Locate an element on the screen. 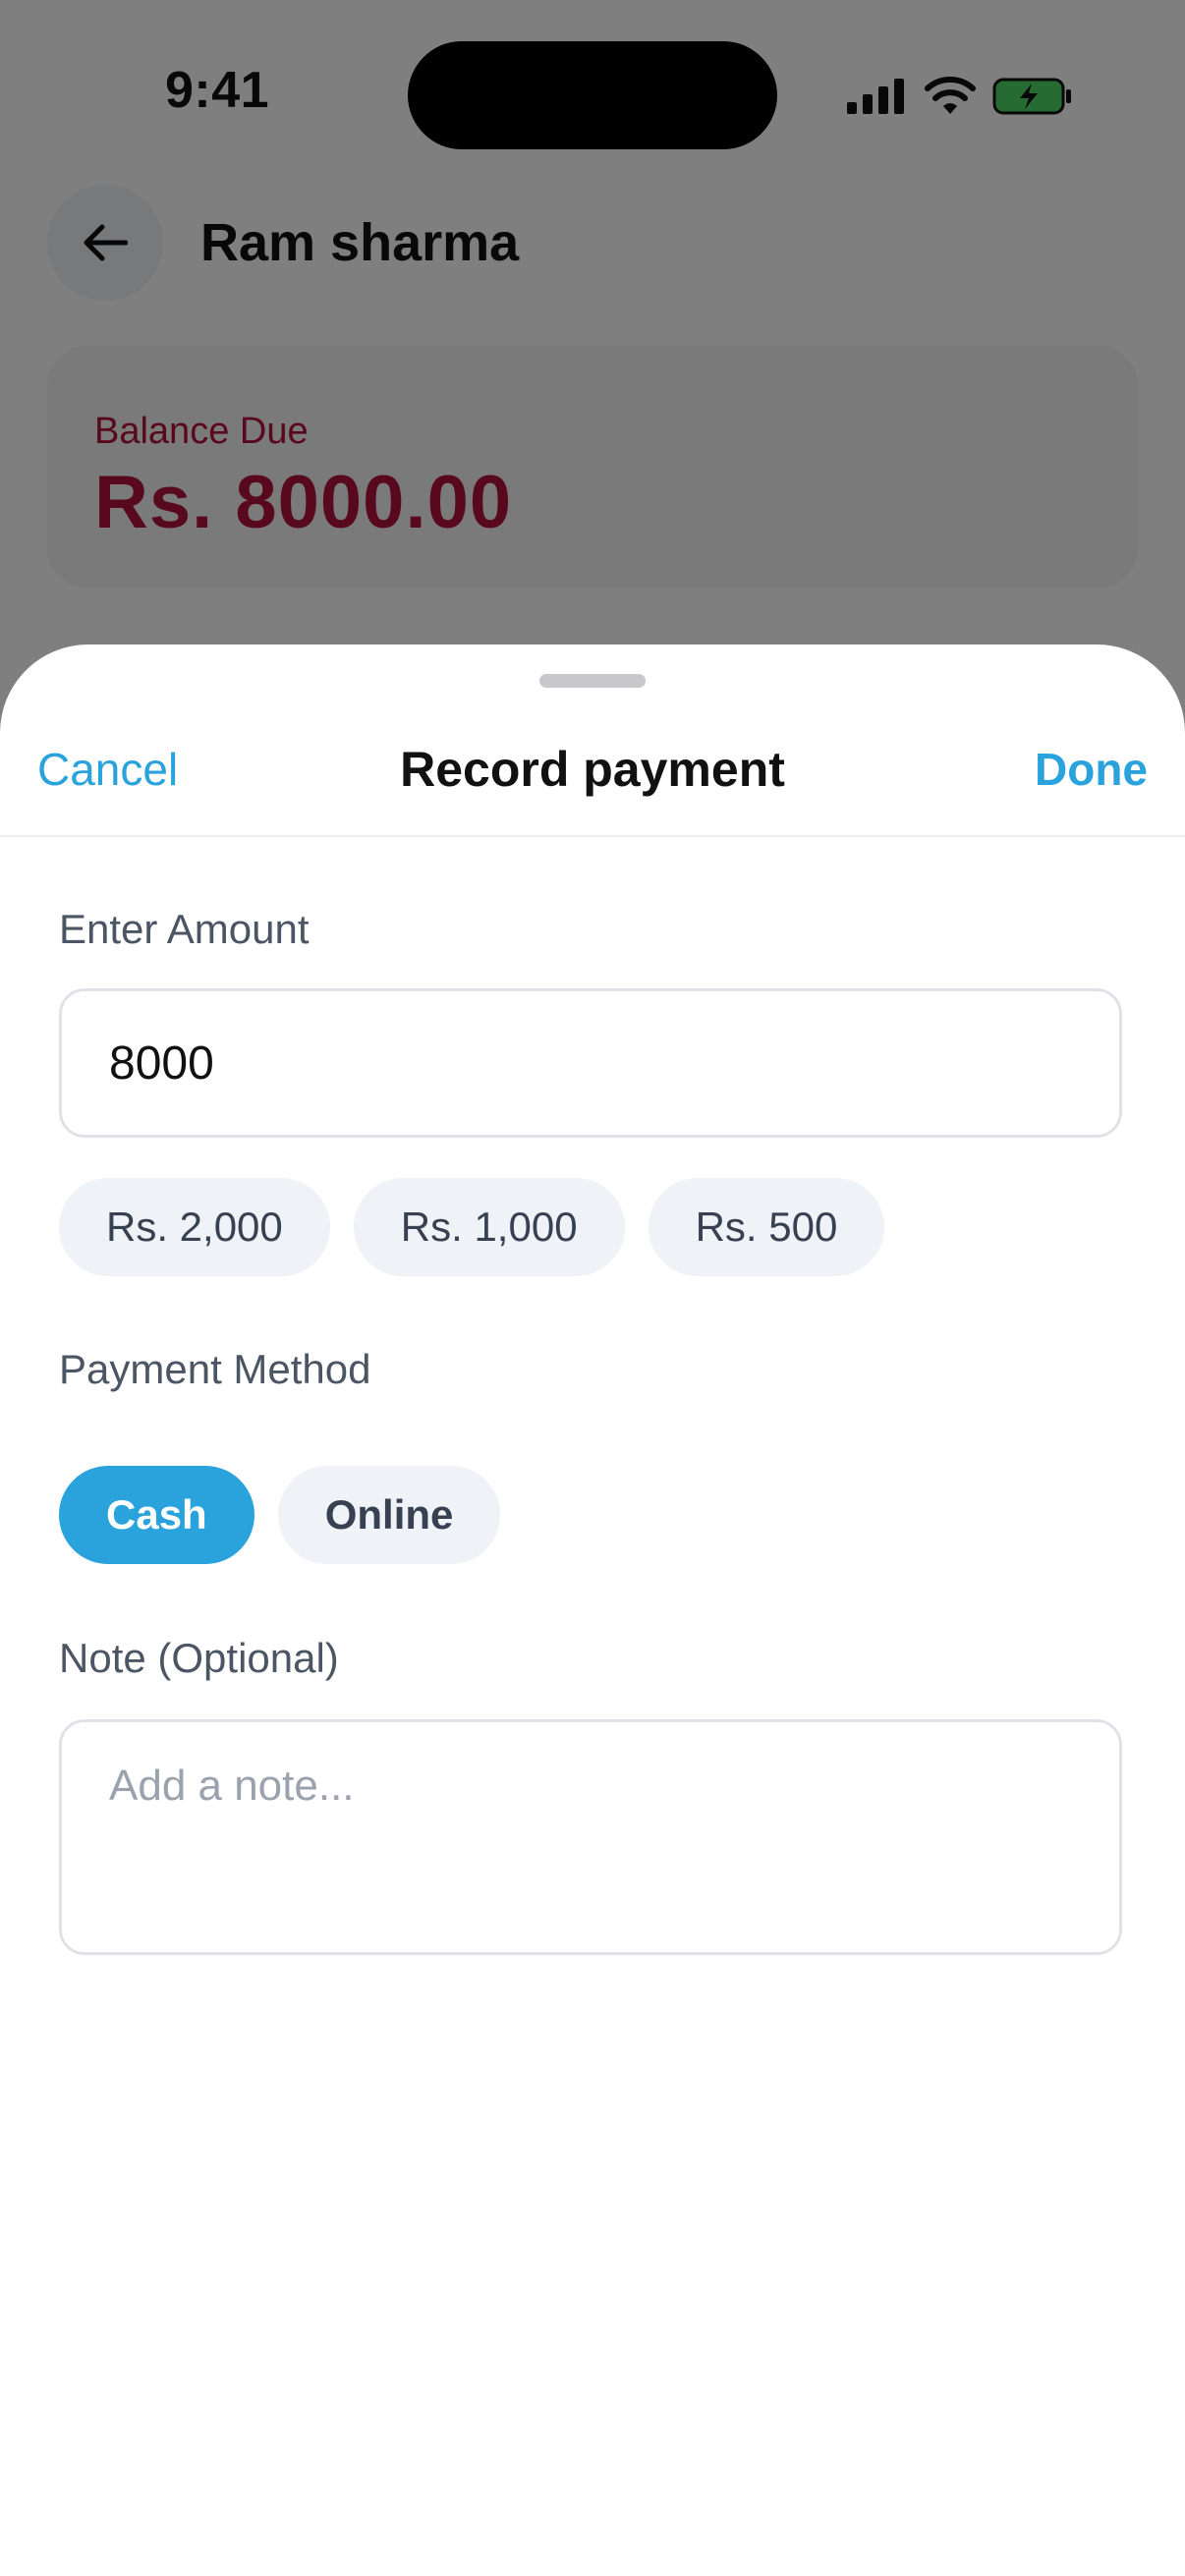 The image size is (1185, 2576). note-label: Note (Optional) is located at coordinates (199, 1658).